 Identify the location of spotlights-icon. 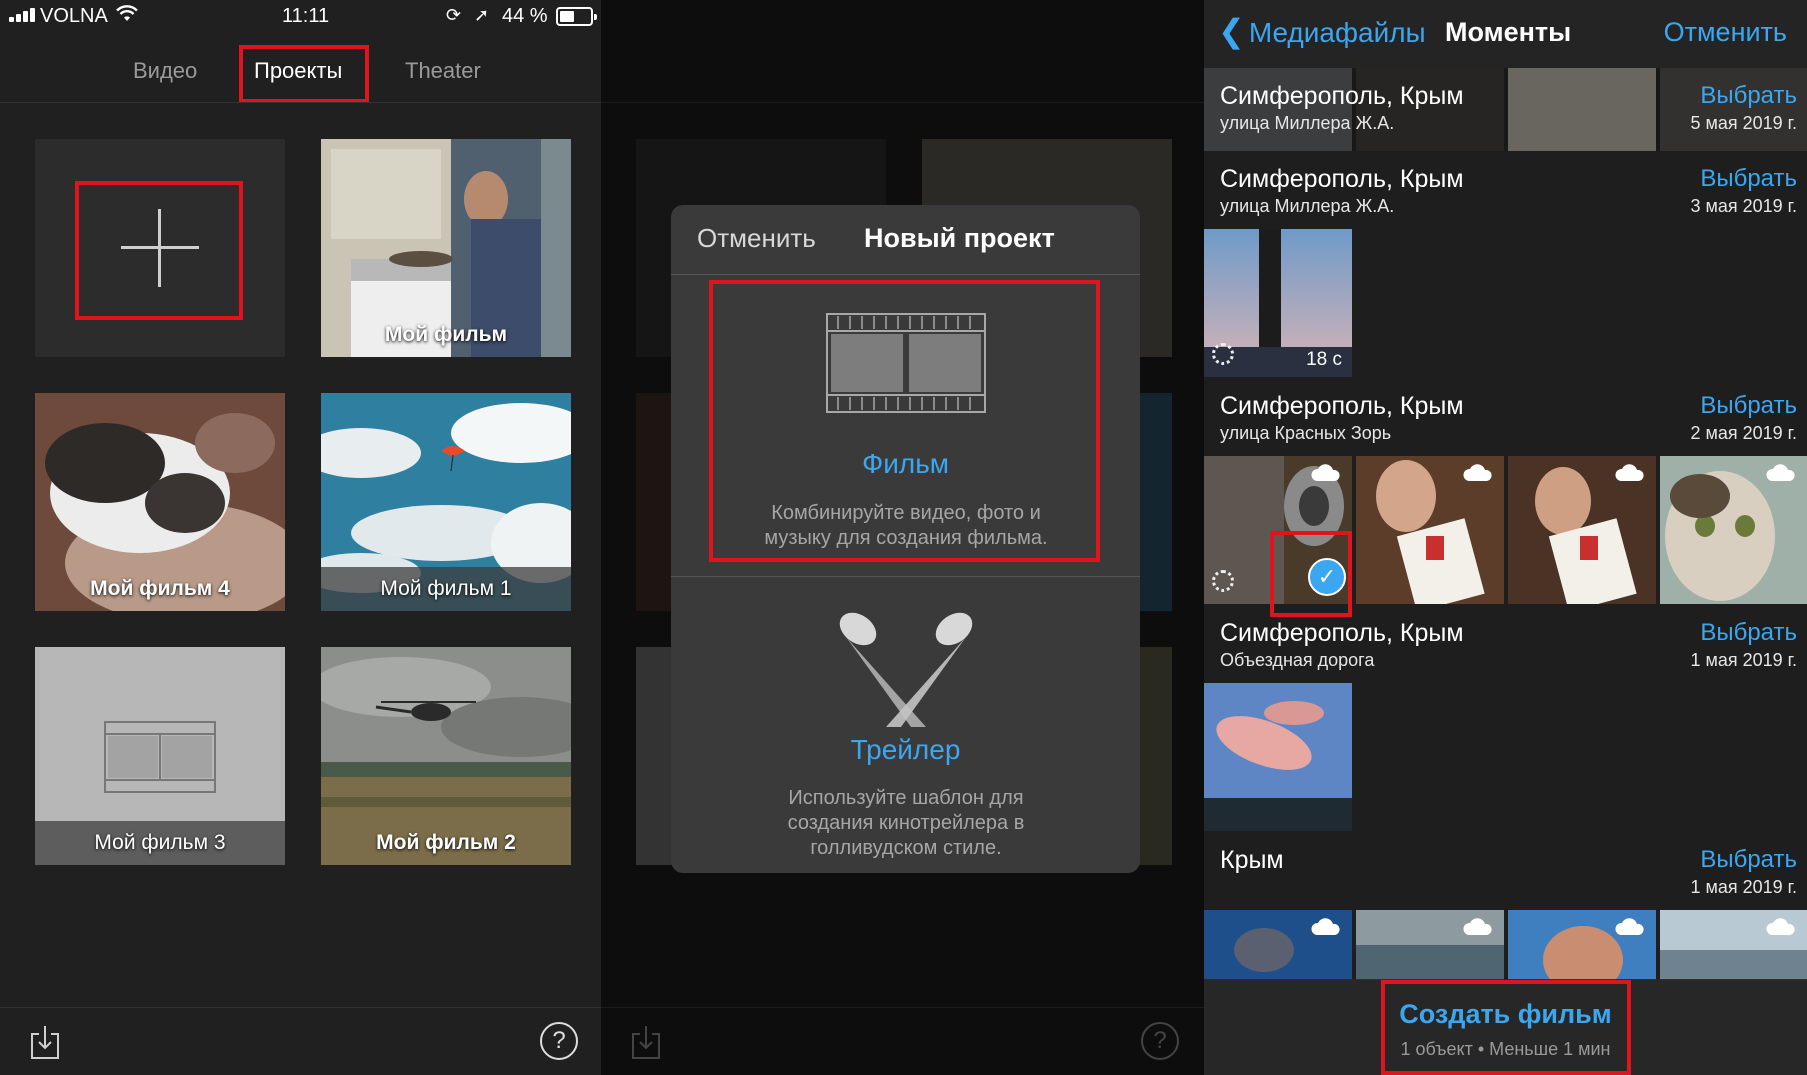
(906, 669).